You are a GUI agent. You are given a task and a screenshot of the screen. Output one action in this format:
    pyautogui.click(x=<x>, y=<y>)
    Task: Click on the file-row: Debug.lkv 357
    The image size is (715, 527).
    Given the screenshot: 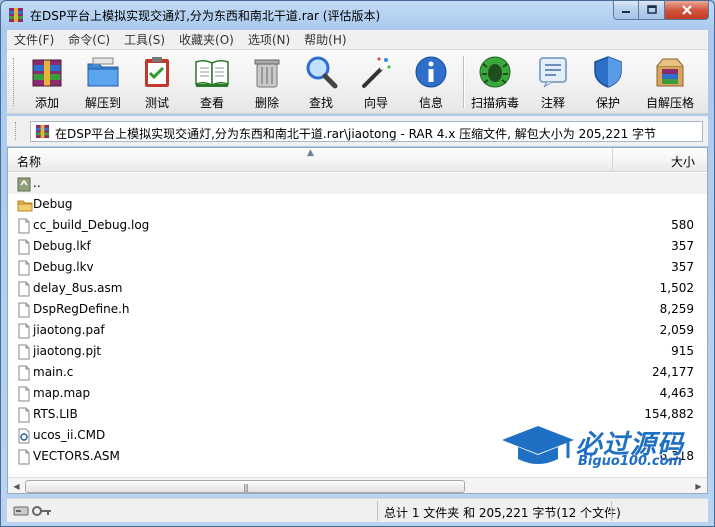 What is the action you would take?
    pyautogui.click(x=357, y=267)
    